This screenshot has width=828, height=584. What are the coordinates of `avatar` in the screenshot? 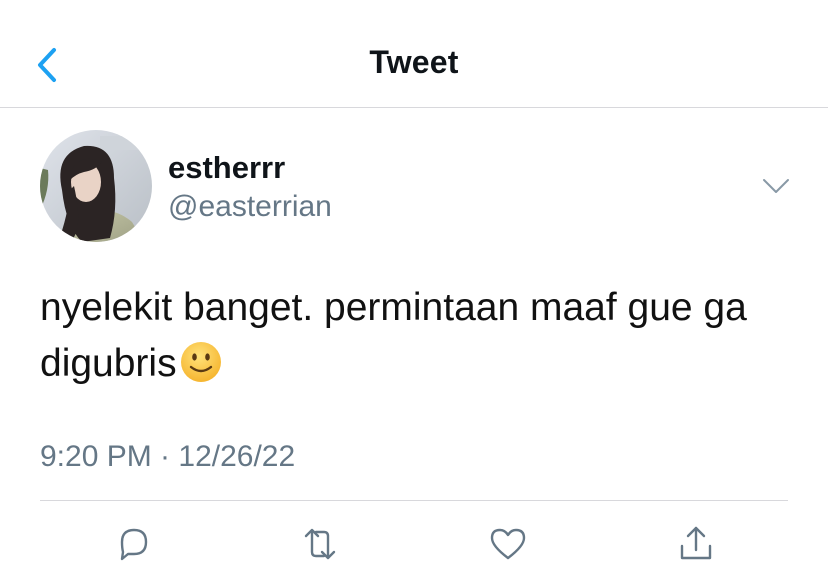 It's located at (96, 186).